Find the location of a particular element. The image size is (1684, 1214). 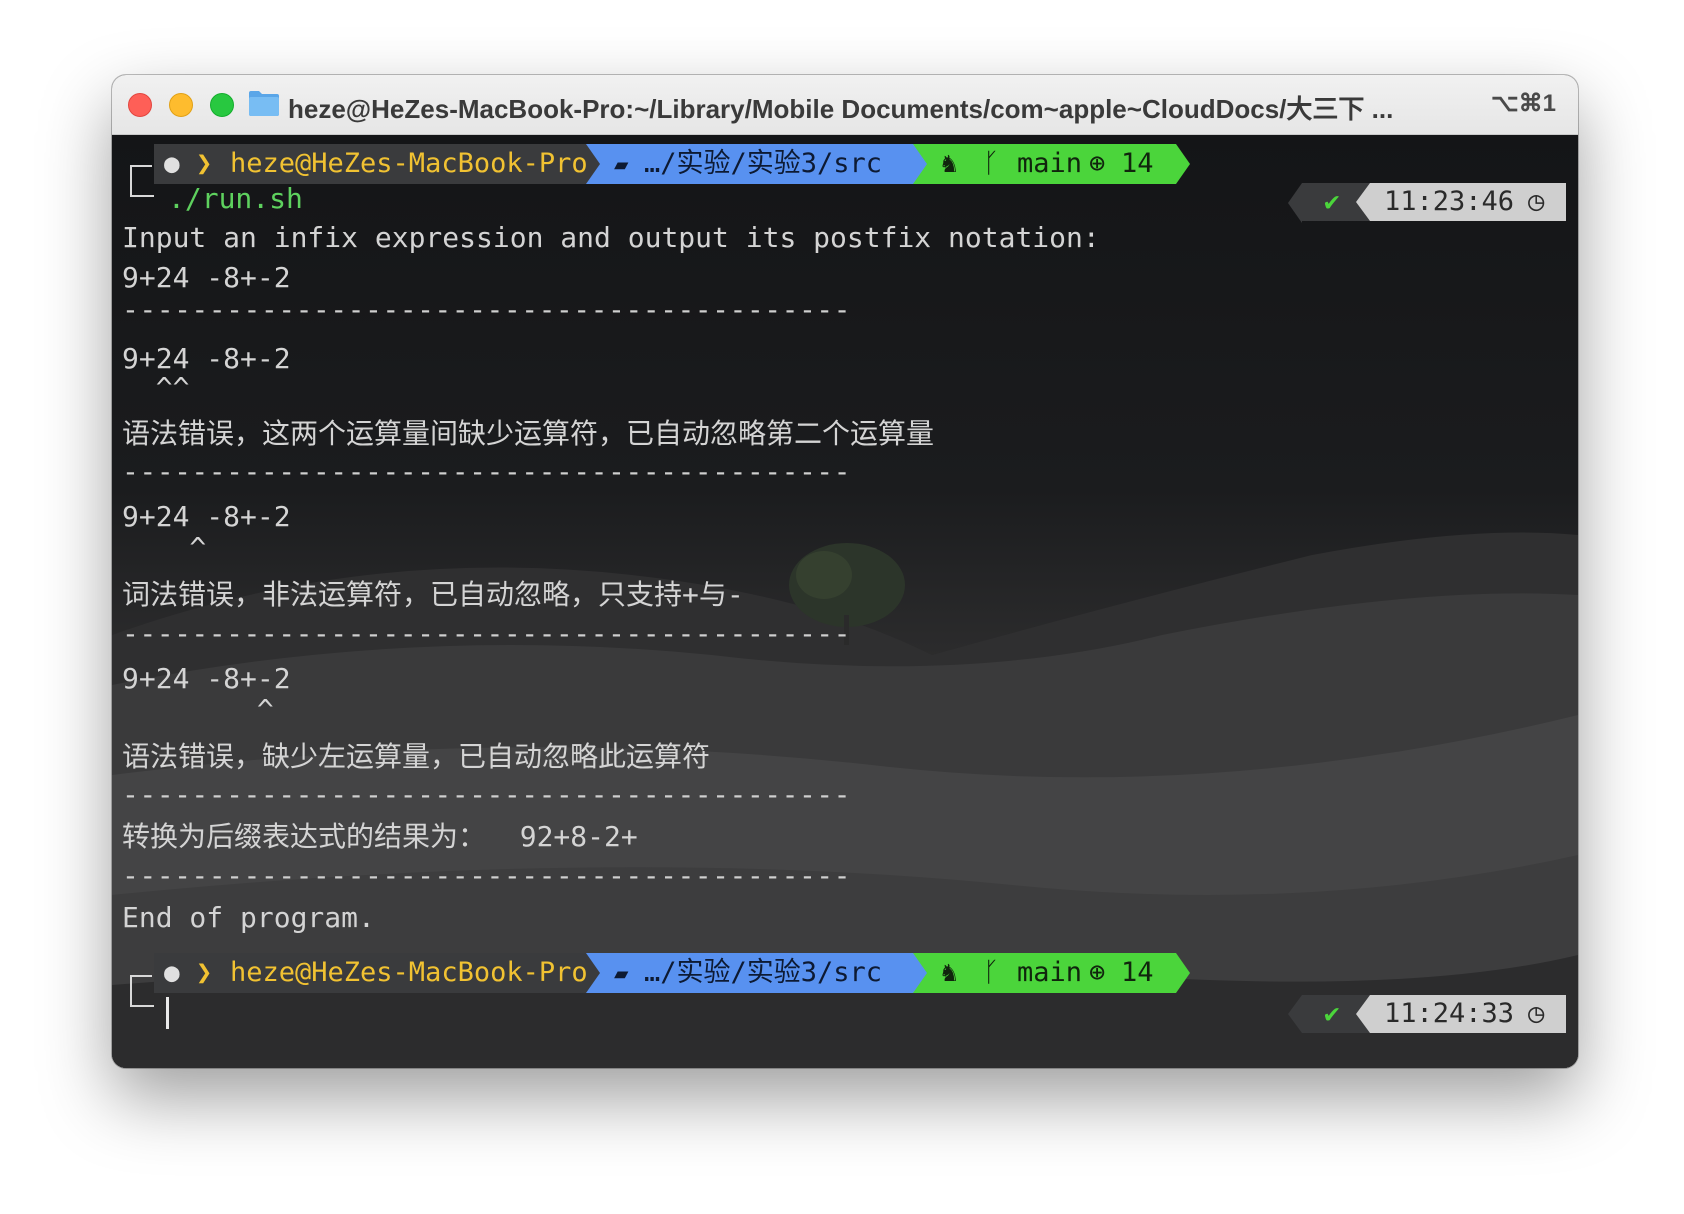

right-status-2: ✔ 11:24:33 ◷ is located at coordinates (1427, 1014).